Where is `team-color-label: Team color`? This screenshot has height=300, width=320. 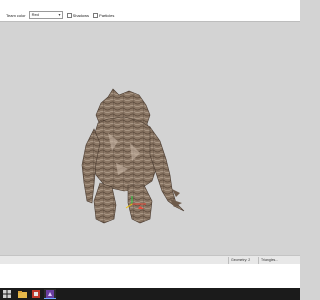
team-color-label: Team color is located at coordinates (16, 15).